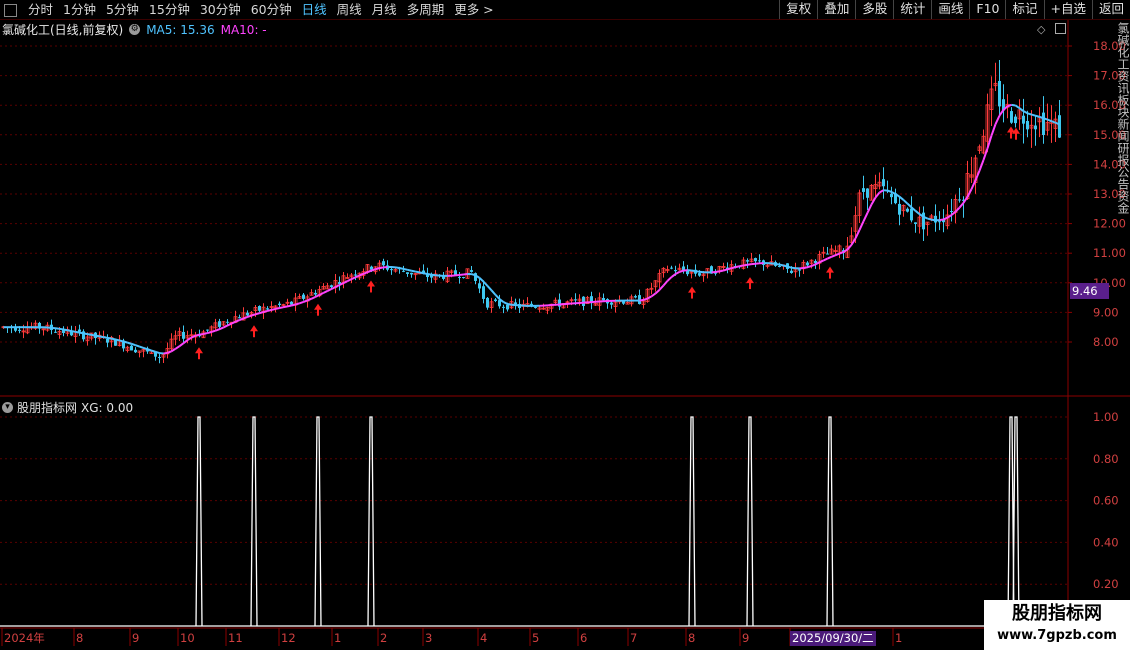 Image resolution: width=1130 pixels, height=650 pixels. What do you see at coordinates (1106, 312) in the screenshot?
I see `price-tick-label: 9.00` at bounding box center [1106, 312].